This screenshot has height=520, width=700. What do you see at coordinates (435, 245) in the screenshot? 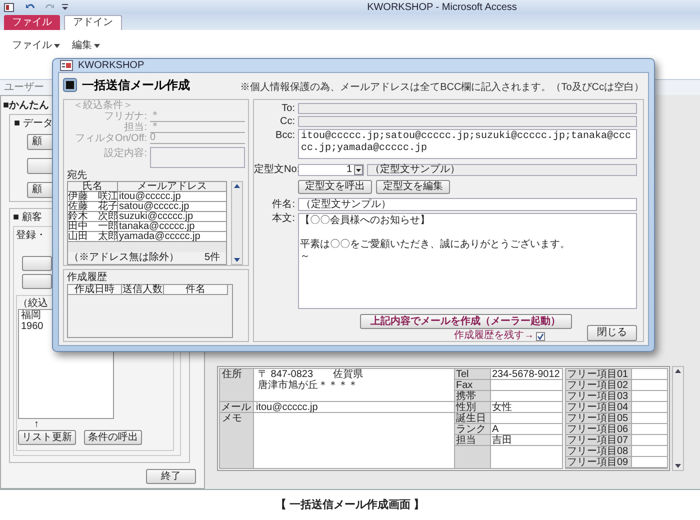
I see `body-line: 平素は〇〇をご愛顧いただき、誠にありがとうございます。` at bounding box center [435, 245].